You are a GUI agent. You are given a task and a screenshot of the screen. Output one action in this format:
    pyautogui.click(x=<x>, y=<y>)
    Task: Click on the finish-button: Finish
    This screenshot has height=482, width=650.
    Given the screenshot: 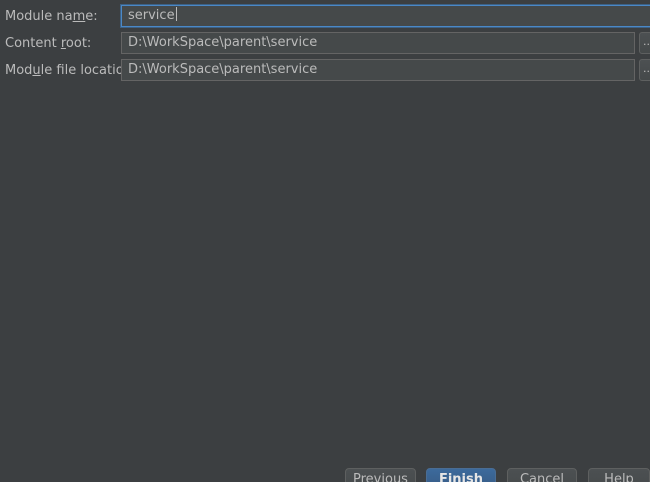 What is the action you would take?
    pyautogui.click(x=461, y=475)
    